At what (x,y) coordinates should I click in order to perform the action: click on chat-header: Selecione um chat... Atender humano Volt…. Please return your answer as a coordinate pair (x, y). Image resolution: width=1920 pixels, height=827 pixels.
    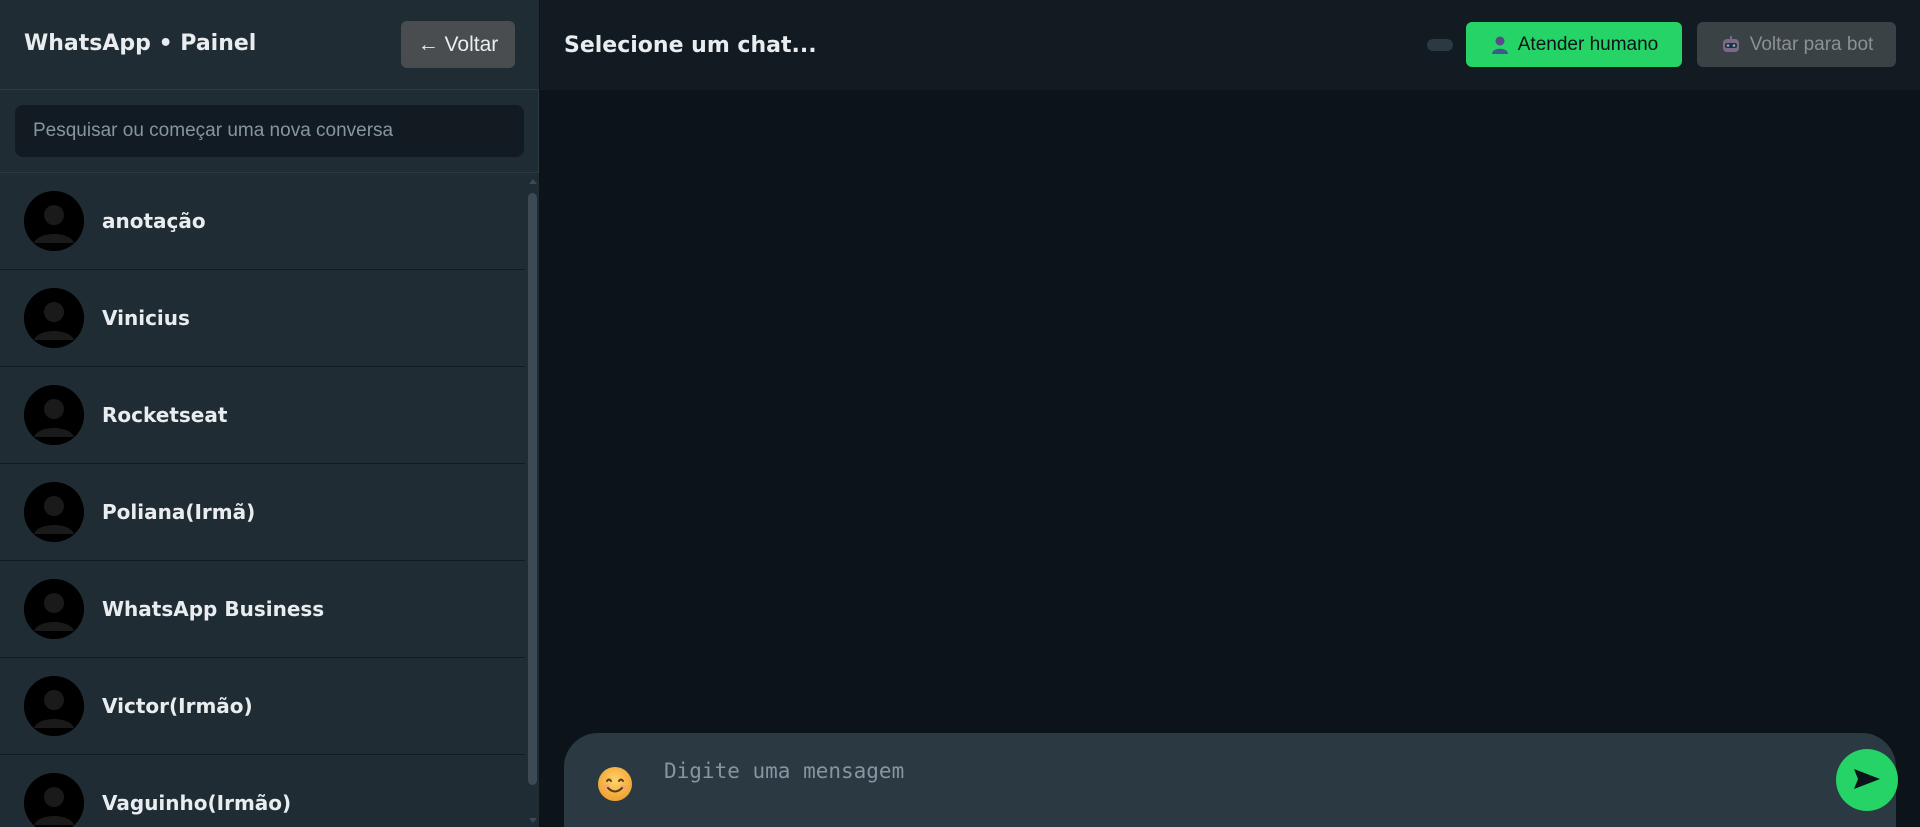
    Looking at the image, I should click on (1230, 45).